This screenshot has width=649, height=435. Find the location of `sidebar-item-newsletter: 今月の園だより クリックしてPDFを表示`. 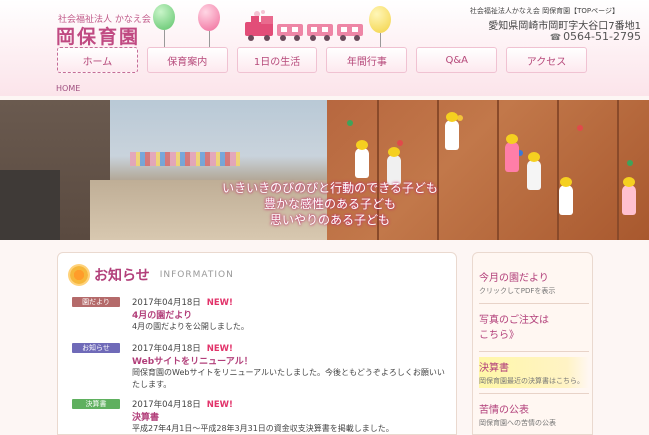

sidebar-item-newsletter: 今月の園だより クリックしてPDFを表示 is located at coordinates (534, 282).